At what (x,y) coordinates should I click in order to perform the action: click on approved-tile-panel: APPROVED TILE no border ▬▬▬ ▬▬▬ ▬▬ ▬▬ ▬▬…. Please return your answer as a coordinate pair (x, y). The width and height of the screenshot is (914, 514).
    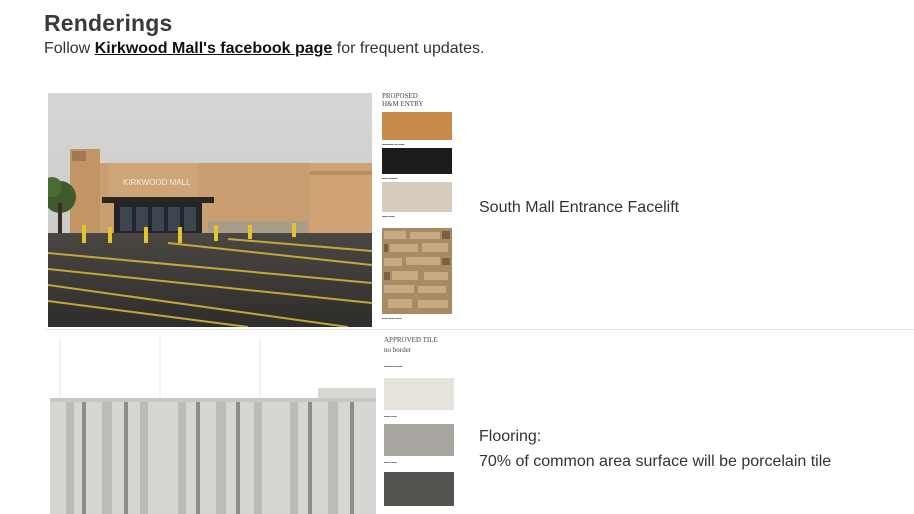
    Looking at the image, I should click on (418, 424).